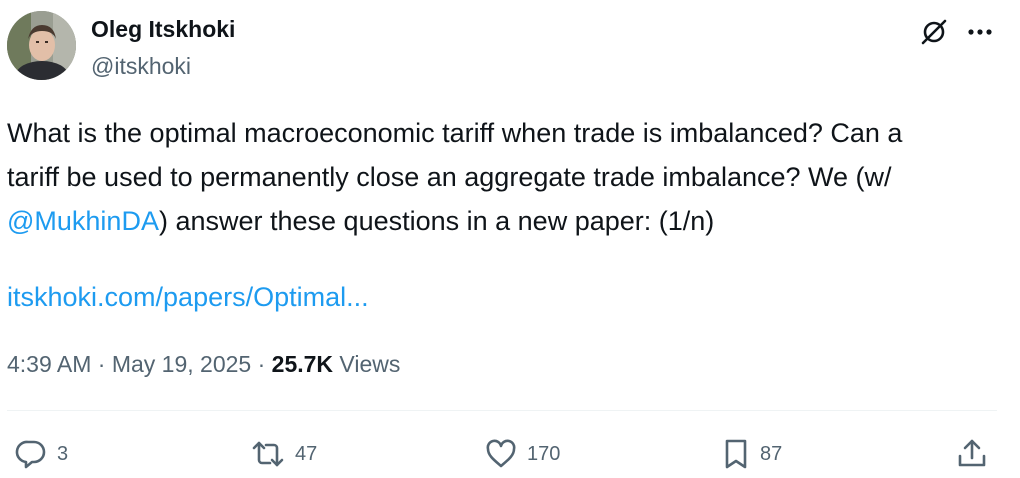  Describe the element at coordinates (268, 454) in the screenshot. I see `retweet-icon` at that location.